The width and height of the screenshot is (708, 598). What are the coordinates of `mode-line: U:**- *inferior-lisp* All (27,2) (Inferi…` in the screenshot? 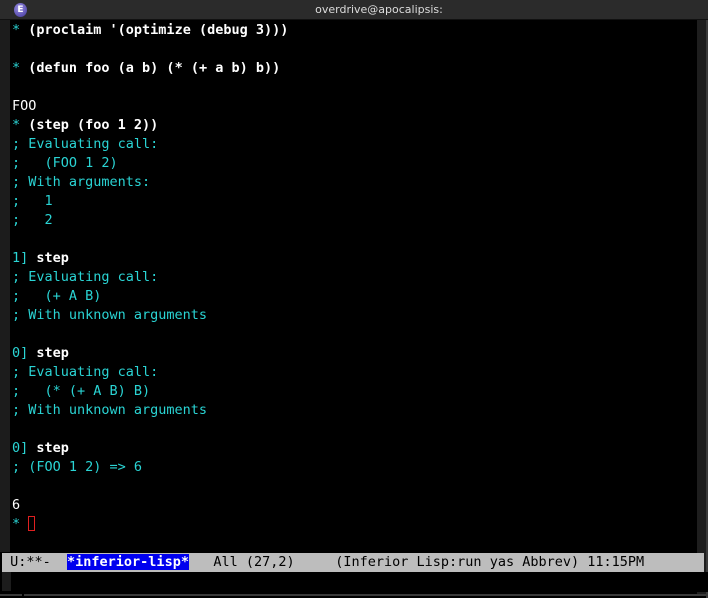 It's located at (353, 562).